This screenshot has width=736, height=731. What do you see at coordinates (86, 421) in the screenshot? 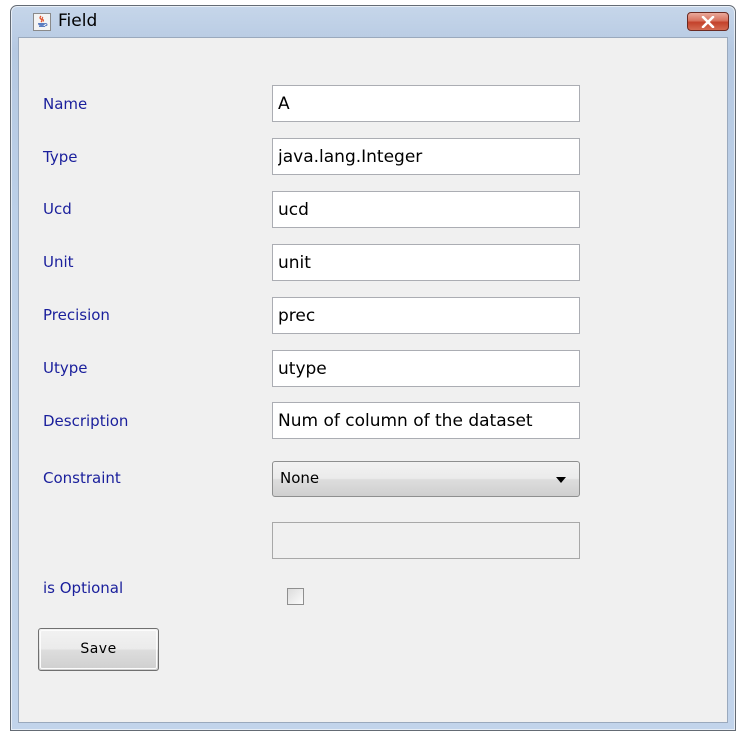
I see `description-label: Description` at bounding box center [86, 421].